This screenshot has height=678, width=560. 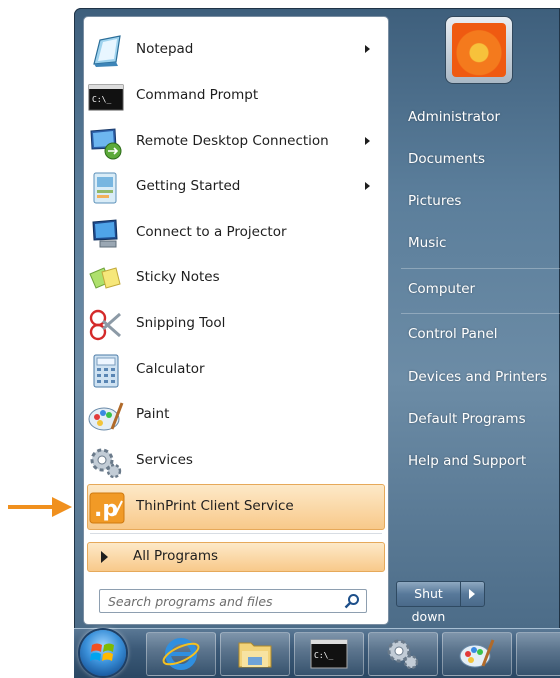 I want to click on program-notepad: Notepad, so click(x=236, y=50).